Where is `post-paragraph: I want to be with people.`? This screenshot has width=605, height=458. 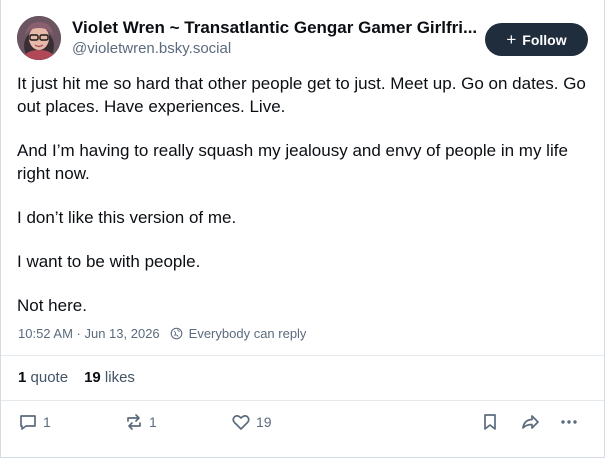
post-paragraph: I want to be with people. is located at coordinates (109, 261).